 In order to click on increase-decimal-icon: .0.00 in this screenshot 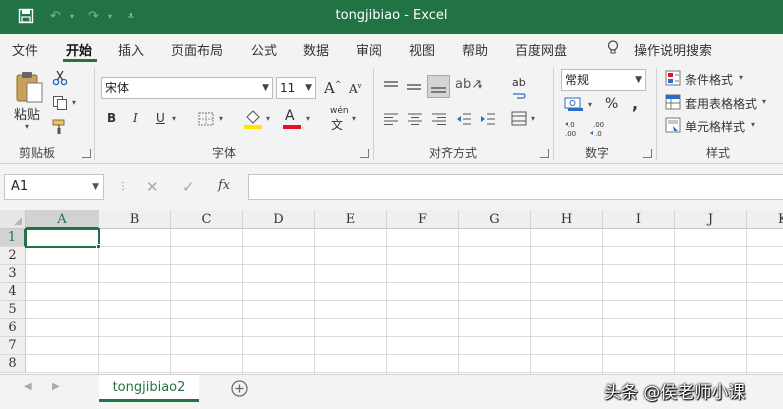, I will do `click(575, 130)`.